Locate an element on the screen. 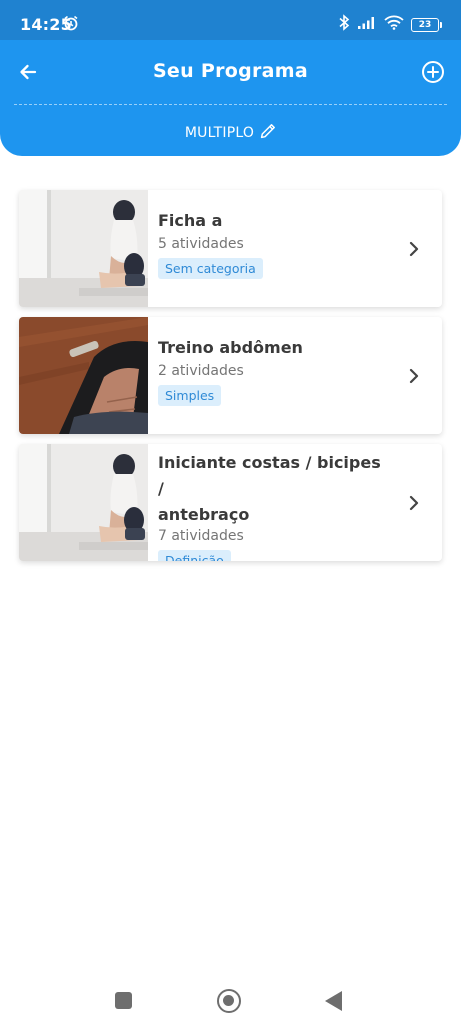 The width and height of the screenshot is (461, 1024). system-nav-bar is located at coordinates (230, 996).